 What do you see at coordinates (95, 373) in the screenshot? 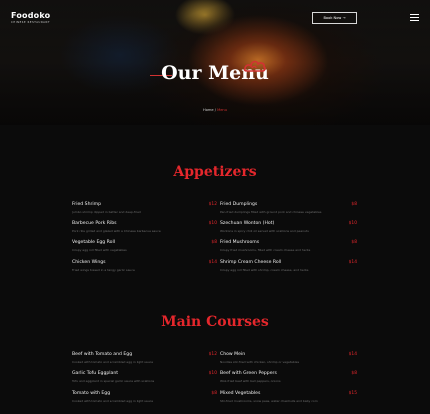
I see `menu-item-name: Garlic Tofu Eggplant` at bounding box center [95, 373].